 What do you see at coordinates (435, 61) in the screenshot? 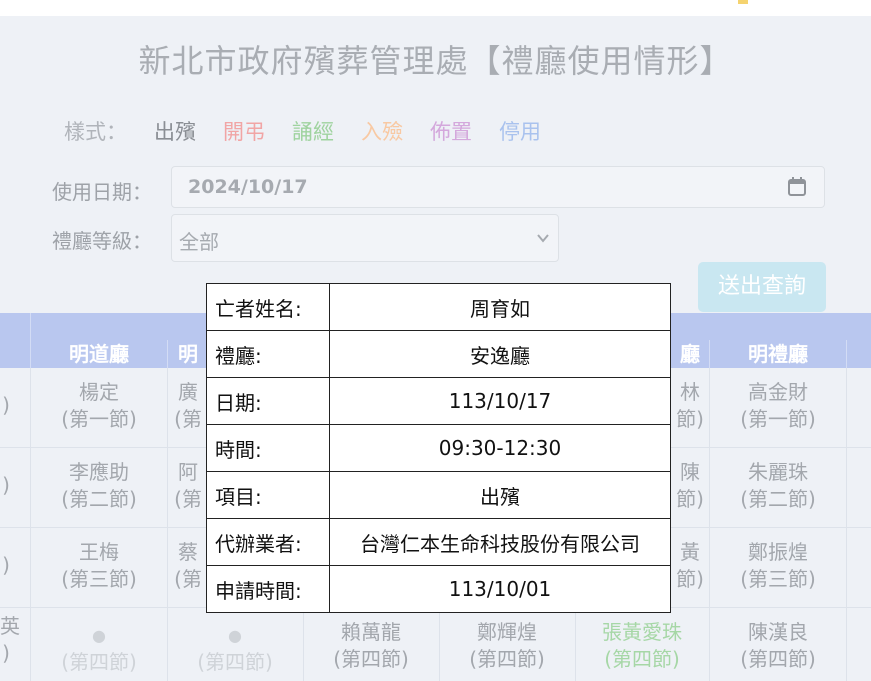
I see `page-title: 新北市政府殯葬管理處【禮廳使用情形】` at bounding box center [435, 61].